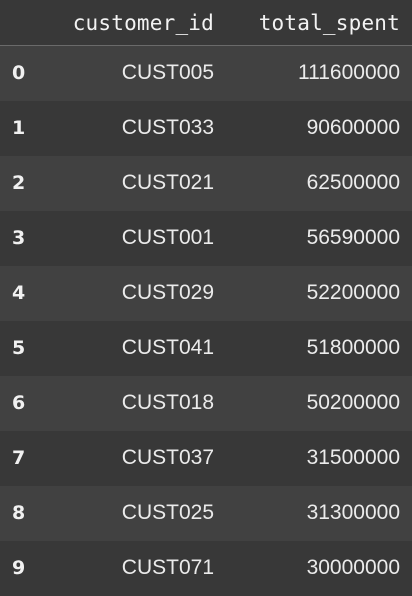 This screenshot has height=596, width=412. What do you see at coordinates (19, 73) in the screenshot?
I see `row-index: 0` at bounding box center [19, 73].